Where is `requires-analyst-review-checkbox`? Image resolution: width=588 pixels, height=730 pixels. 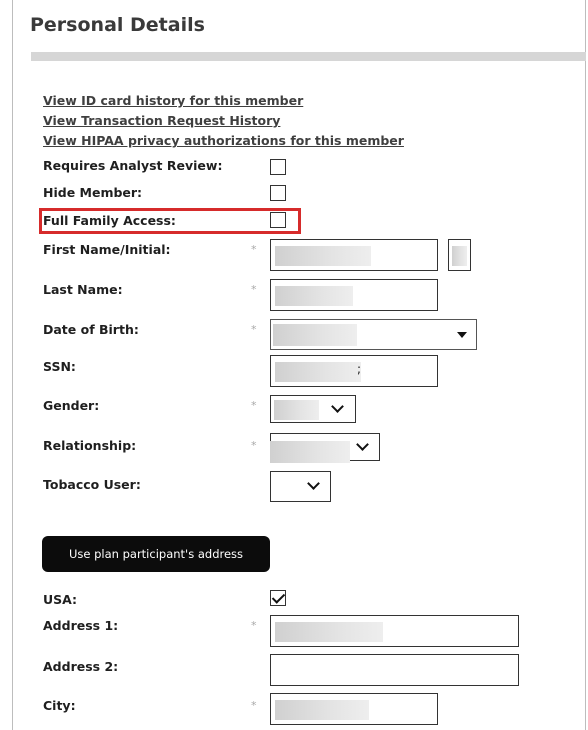
requires-analyst-review-checkbox is located at coordinates (278, 167).